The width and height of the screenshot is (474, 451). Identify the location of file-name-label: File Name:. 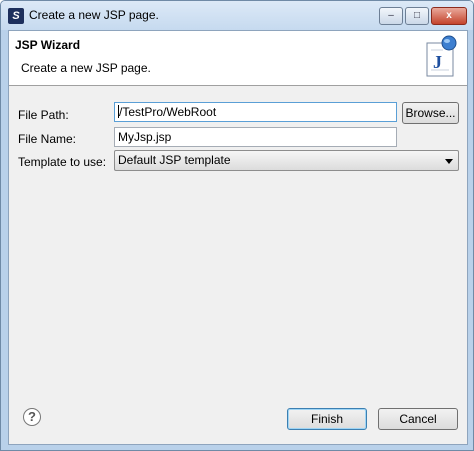
(47, 139).